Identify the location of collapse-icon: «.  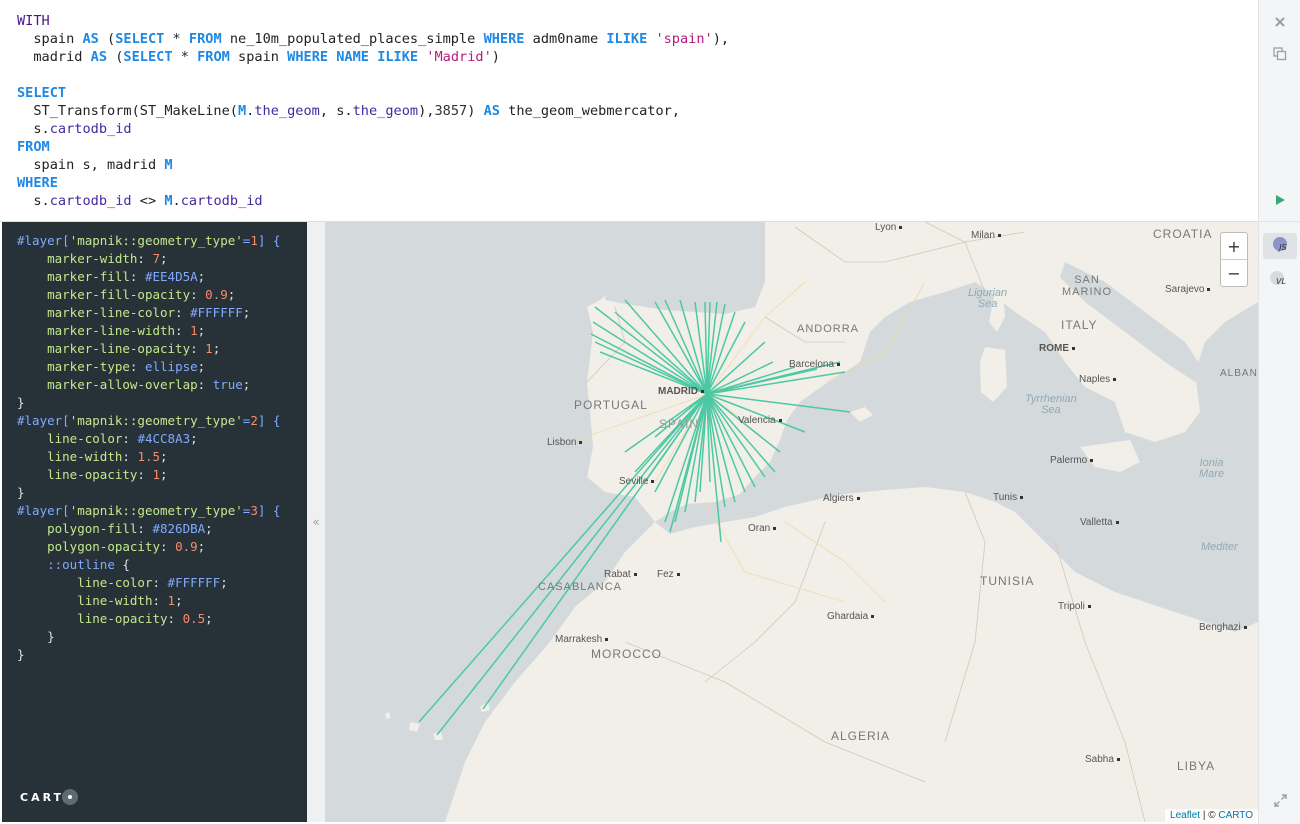
(316, 522).